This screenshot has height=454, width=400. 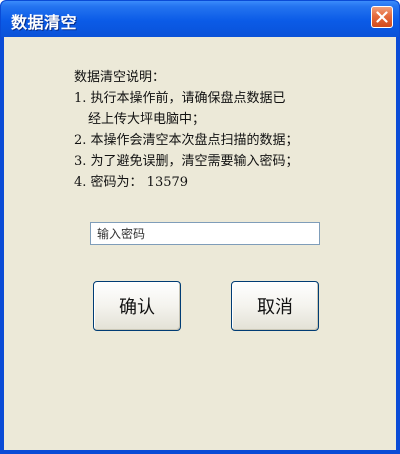 I want to click on window-title: 数据清空, so click(x=44, y=22).